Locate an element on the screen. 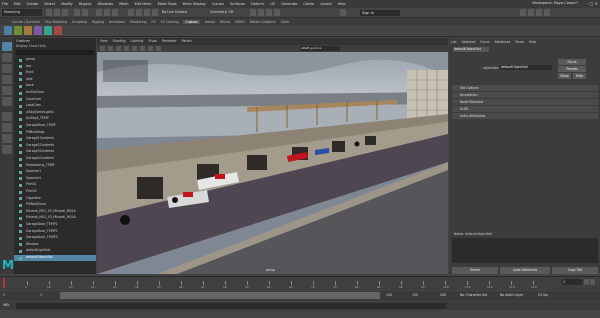 The height and width of the screenshot is (318, 600). node-tab: defaultObjectSet is located at coordinates (471, 49).